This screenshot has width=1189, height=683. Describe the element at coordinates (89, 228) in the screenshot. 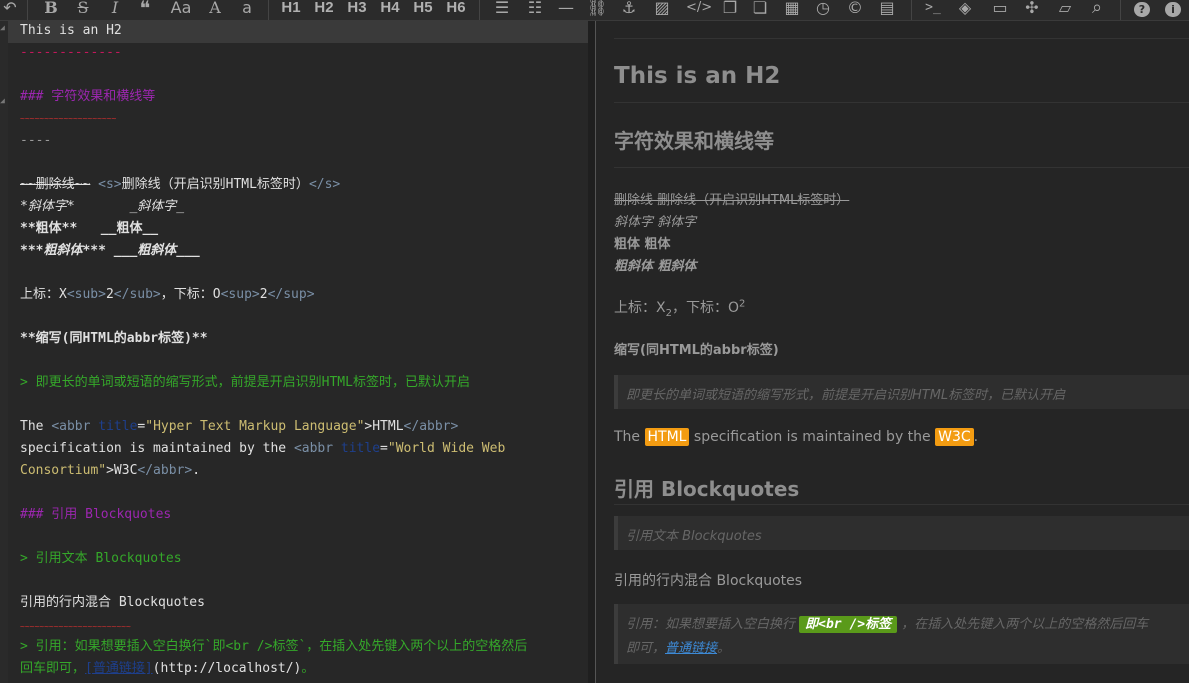

I see `editor-line: **粗体** __粗体__` at that location.